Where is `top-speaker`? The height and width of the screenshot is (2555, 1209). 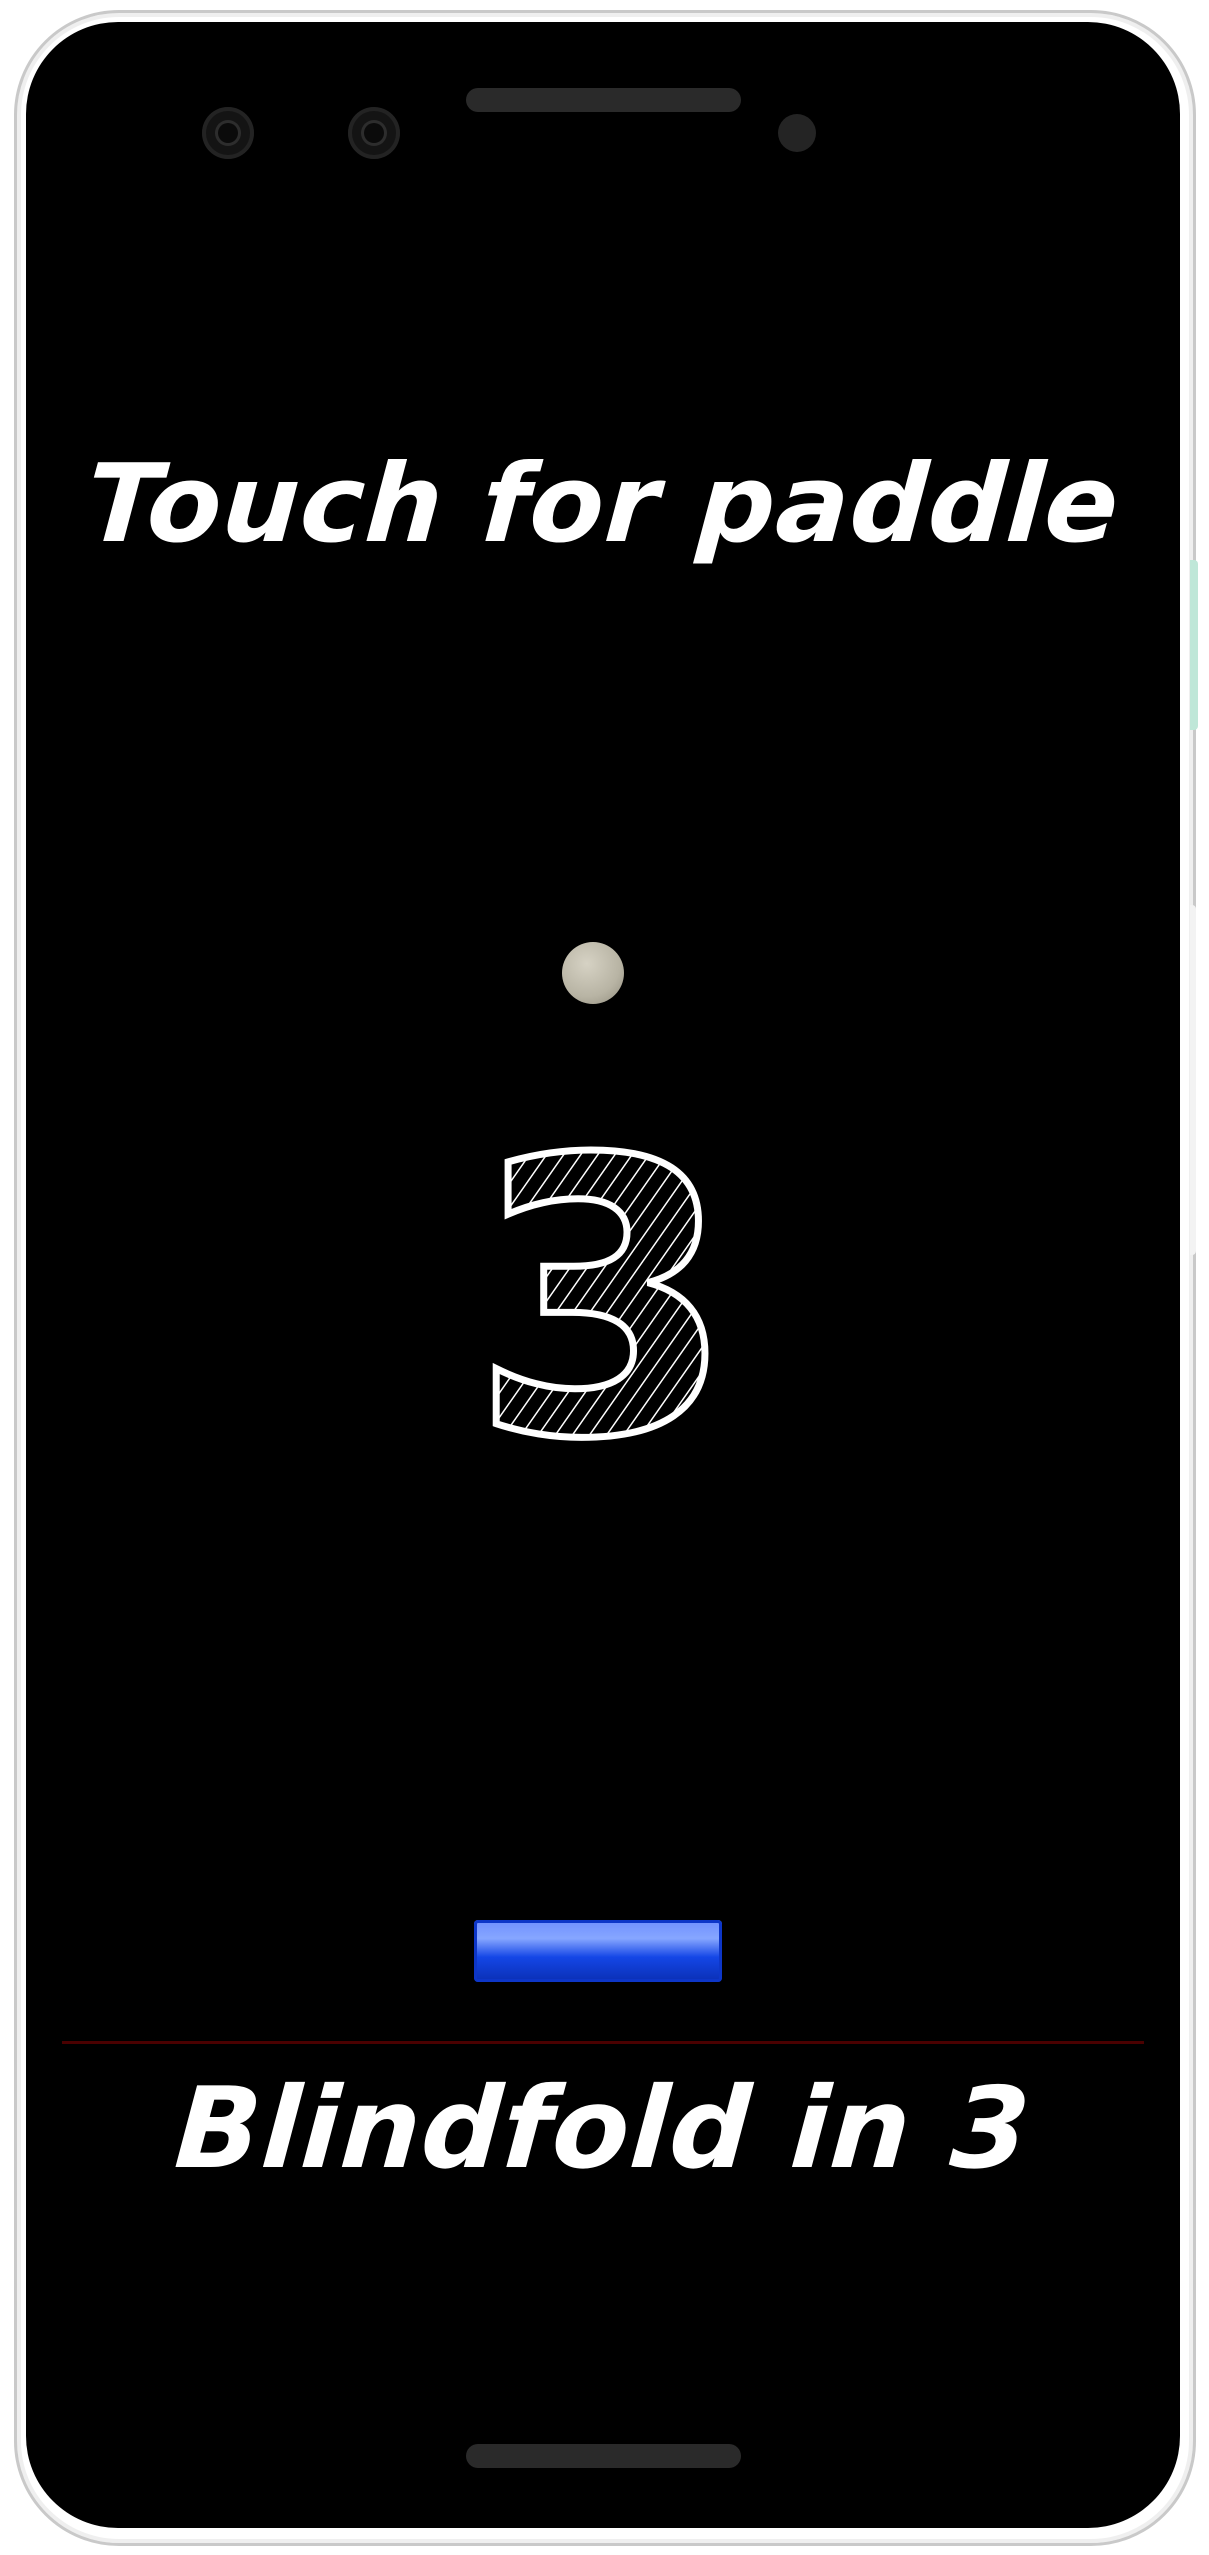
top-speaker is located at coordinates (603, 100).